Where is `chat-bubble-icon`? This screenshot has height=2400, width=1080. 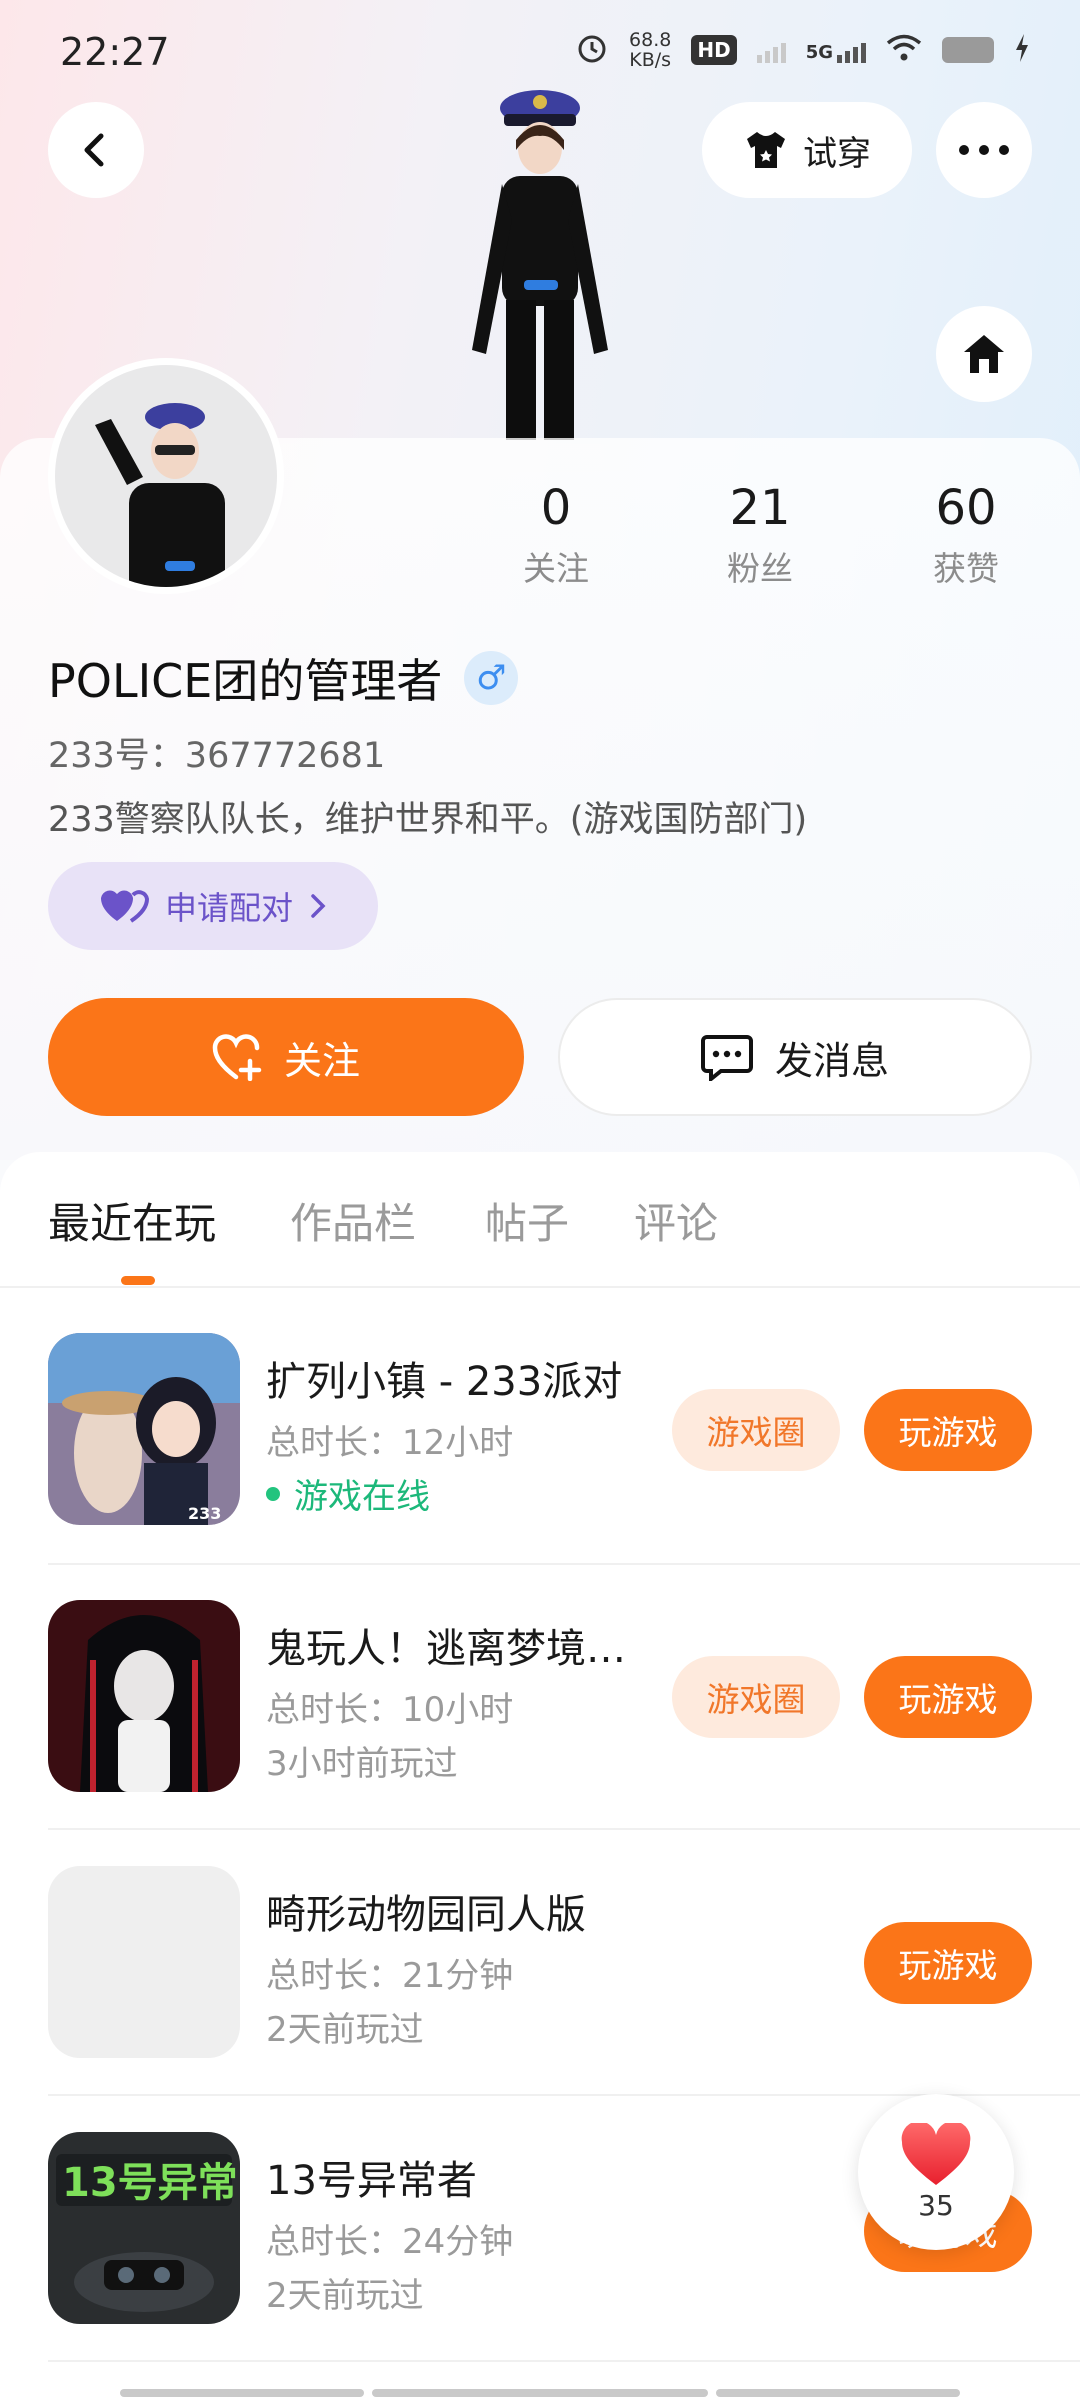
chat-bubble-icon is located at coordinates (726, 1058).